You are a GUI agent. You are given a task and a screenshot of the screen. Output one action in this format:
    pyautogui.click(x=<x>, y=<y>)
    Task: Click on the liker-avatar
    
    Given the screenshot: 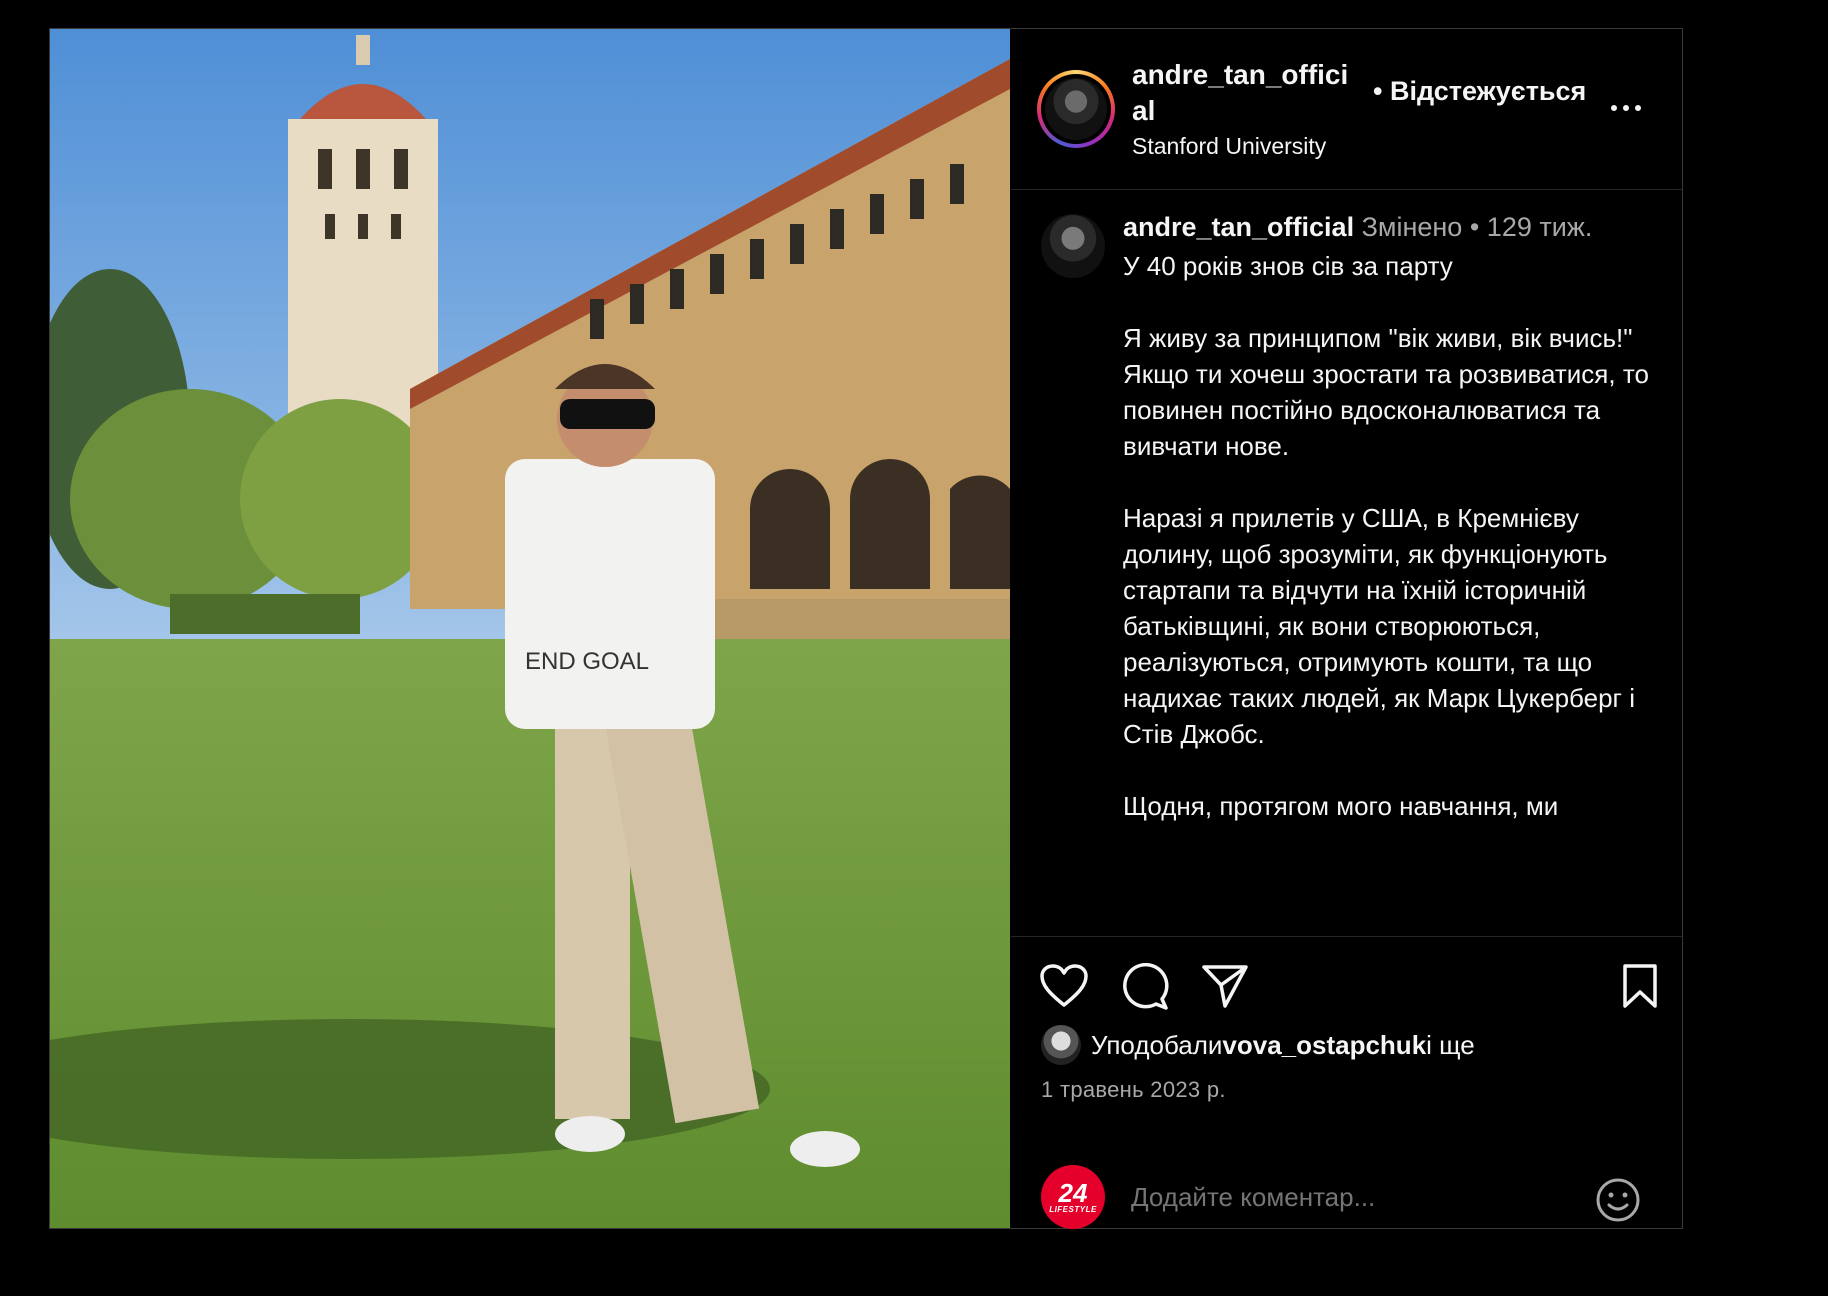 What is the action you would take?
    pyautogui.click(x=1061, y=1045)
    